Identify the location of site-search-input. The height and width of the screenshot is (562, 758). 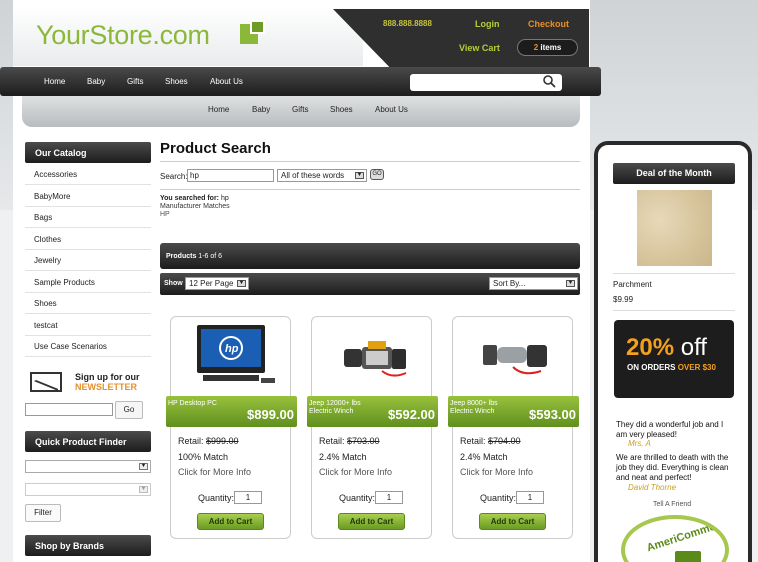
(486, 82).